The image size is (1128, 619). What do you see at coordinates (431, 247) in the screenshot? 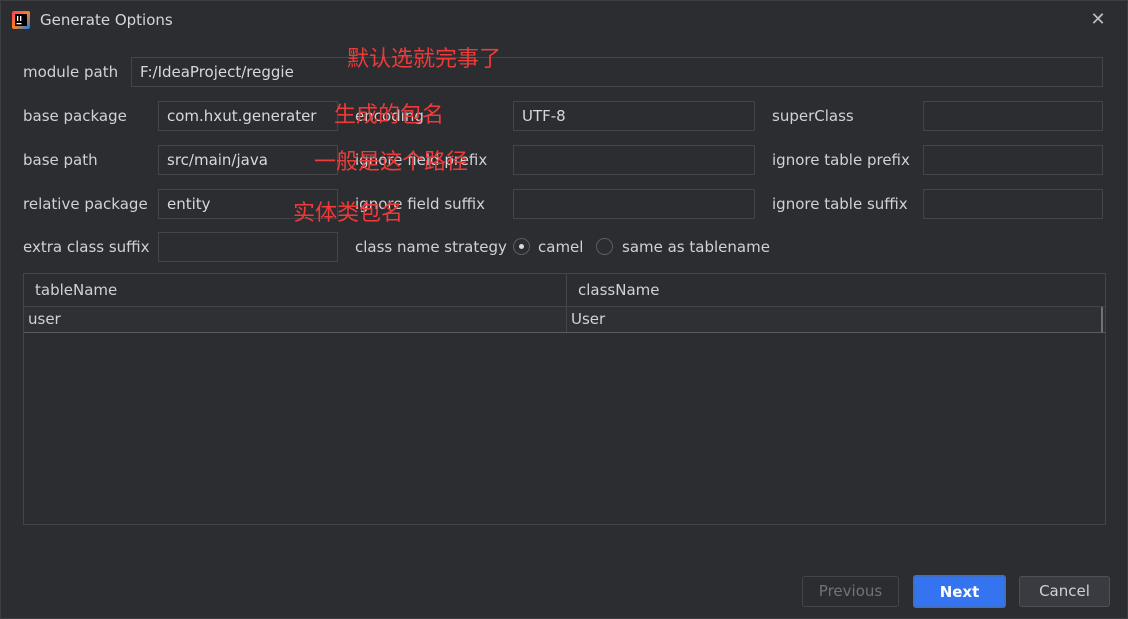
I see `class-name-strategy-label: class name strategy` at bounding box center [431, 247].